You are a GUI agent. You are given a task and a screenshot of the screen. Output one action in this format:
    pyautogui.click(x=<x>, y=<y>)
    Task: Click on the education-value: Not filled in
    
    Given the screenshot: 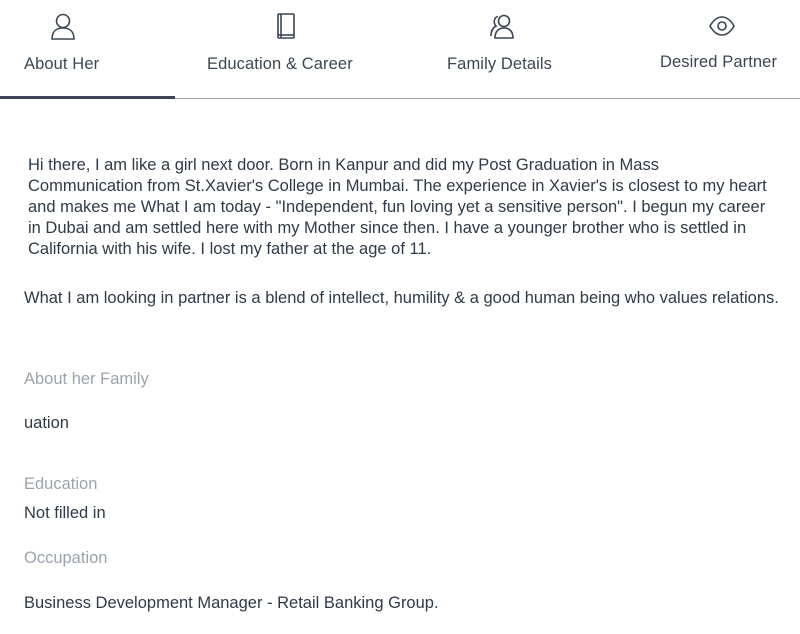 What is the action you would take?
    pyautogui.click(x=65, y=513)
    